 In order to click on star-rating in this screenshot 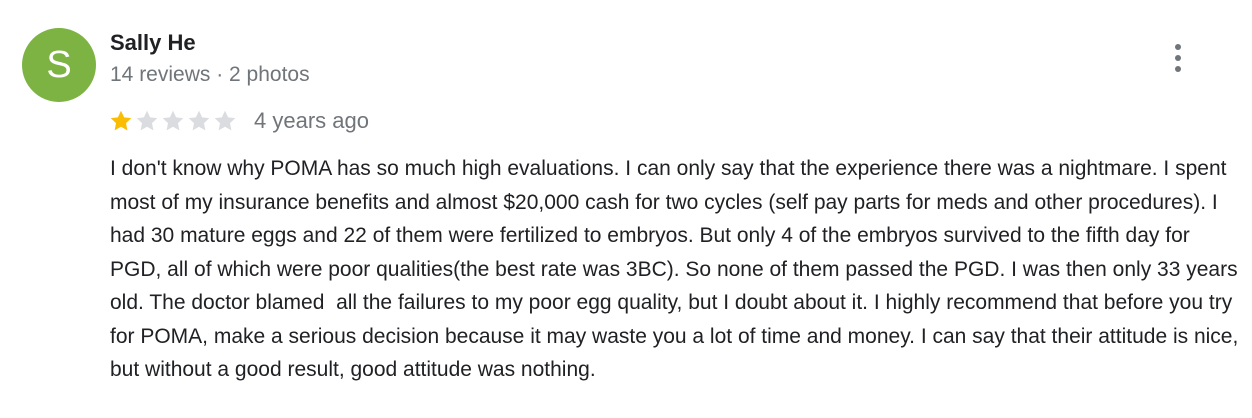, I will do `click(173, 121)`.